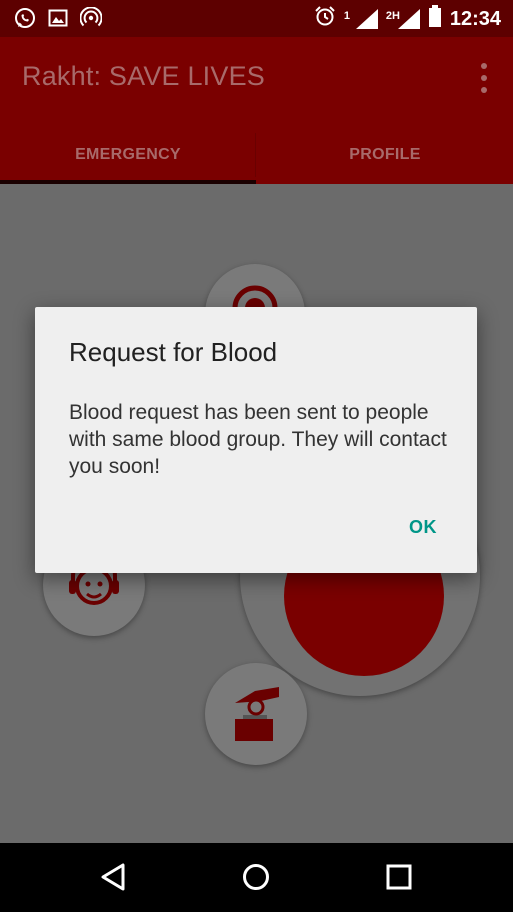  Describe the element at coordinates (256, 728) in the screenshot. I see `donate-icon` at that location.